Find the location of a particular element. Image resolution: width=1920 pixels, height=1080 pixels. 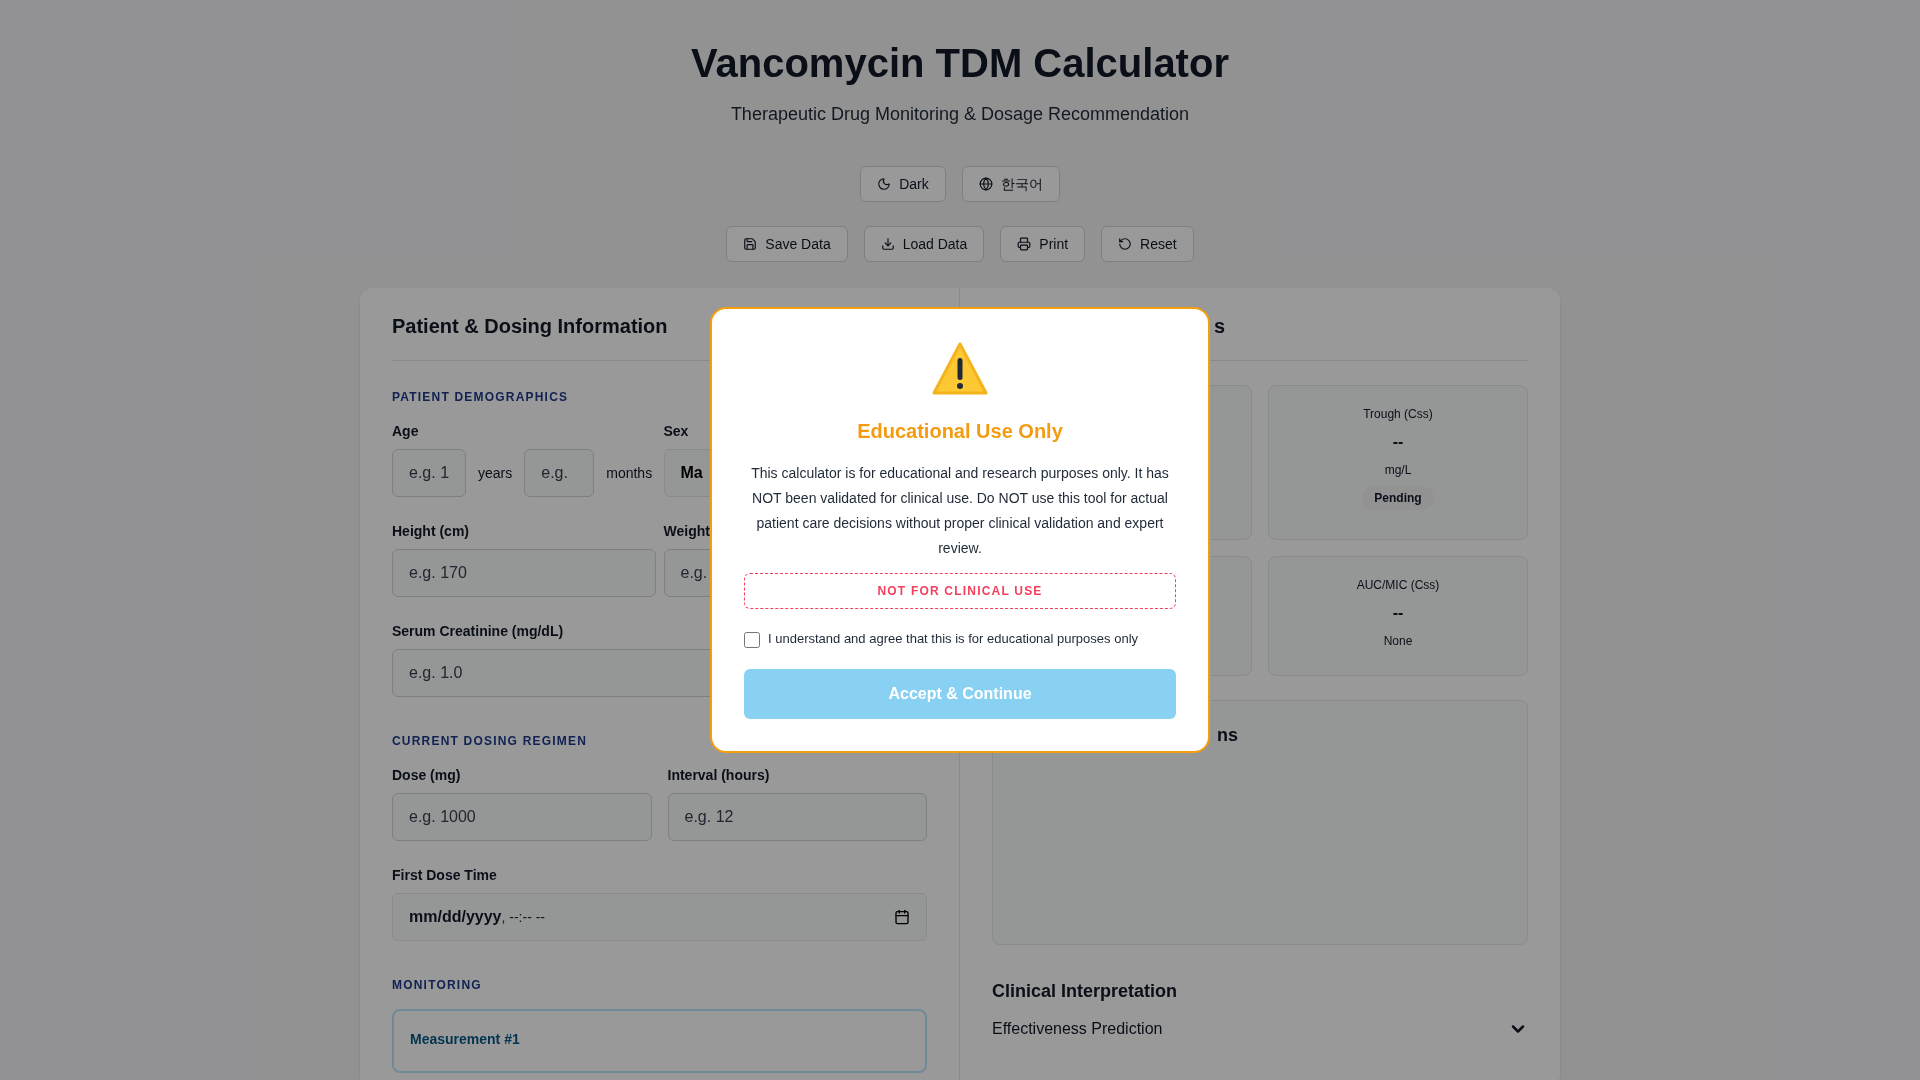

action-button: Save Data is located at coordinates (787, 244).